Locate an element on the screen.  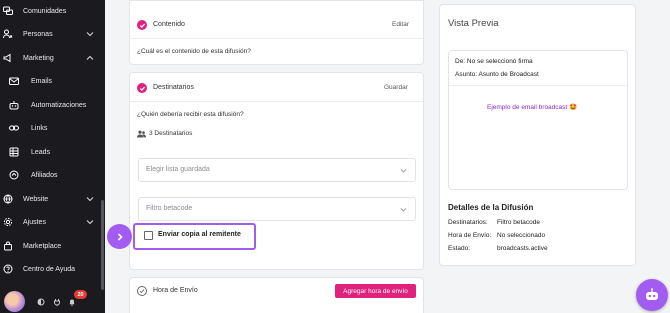
sidebar-item-label: Centro de Ayuda is located at coordinates (49, 269).